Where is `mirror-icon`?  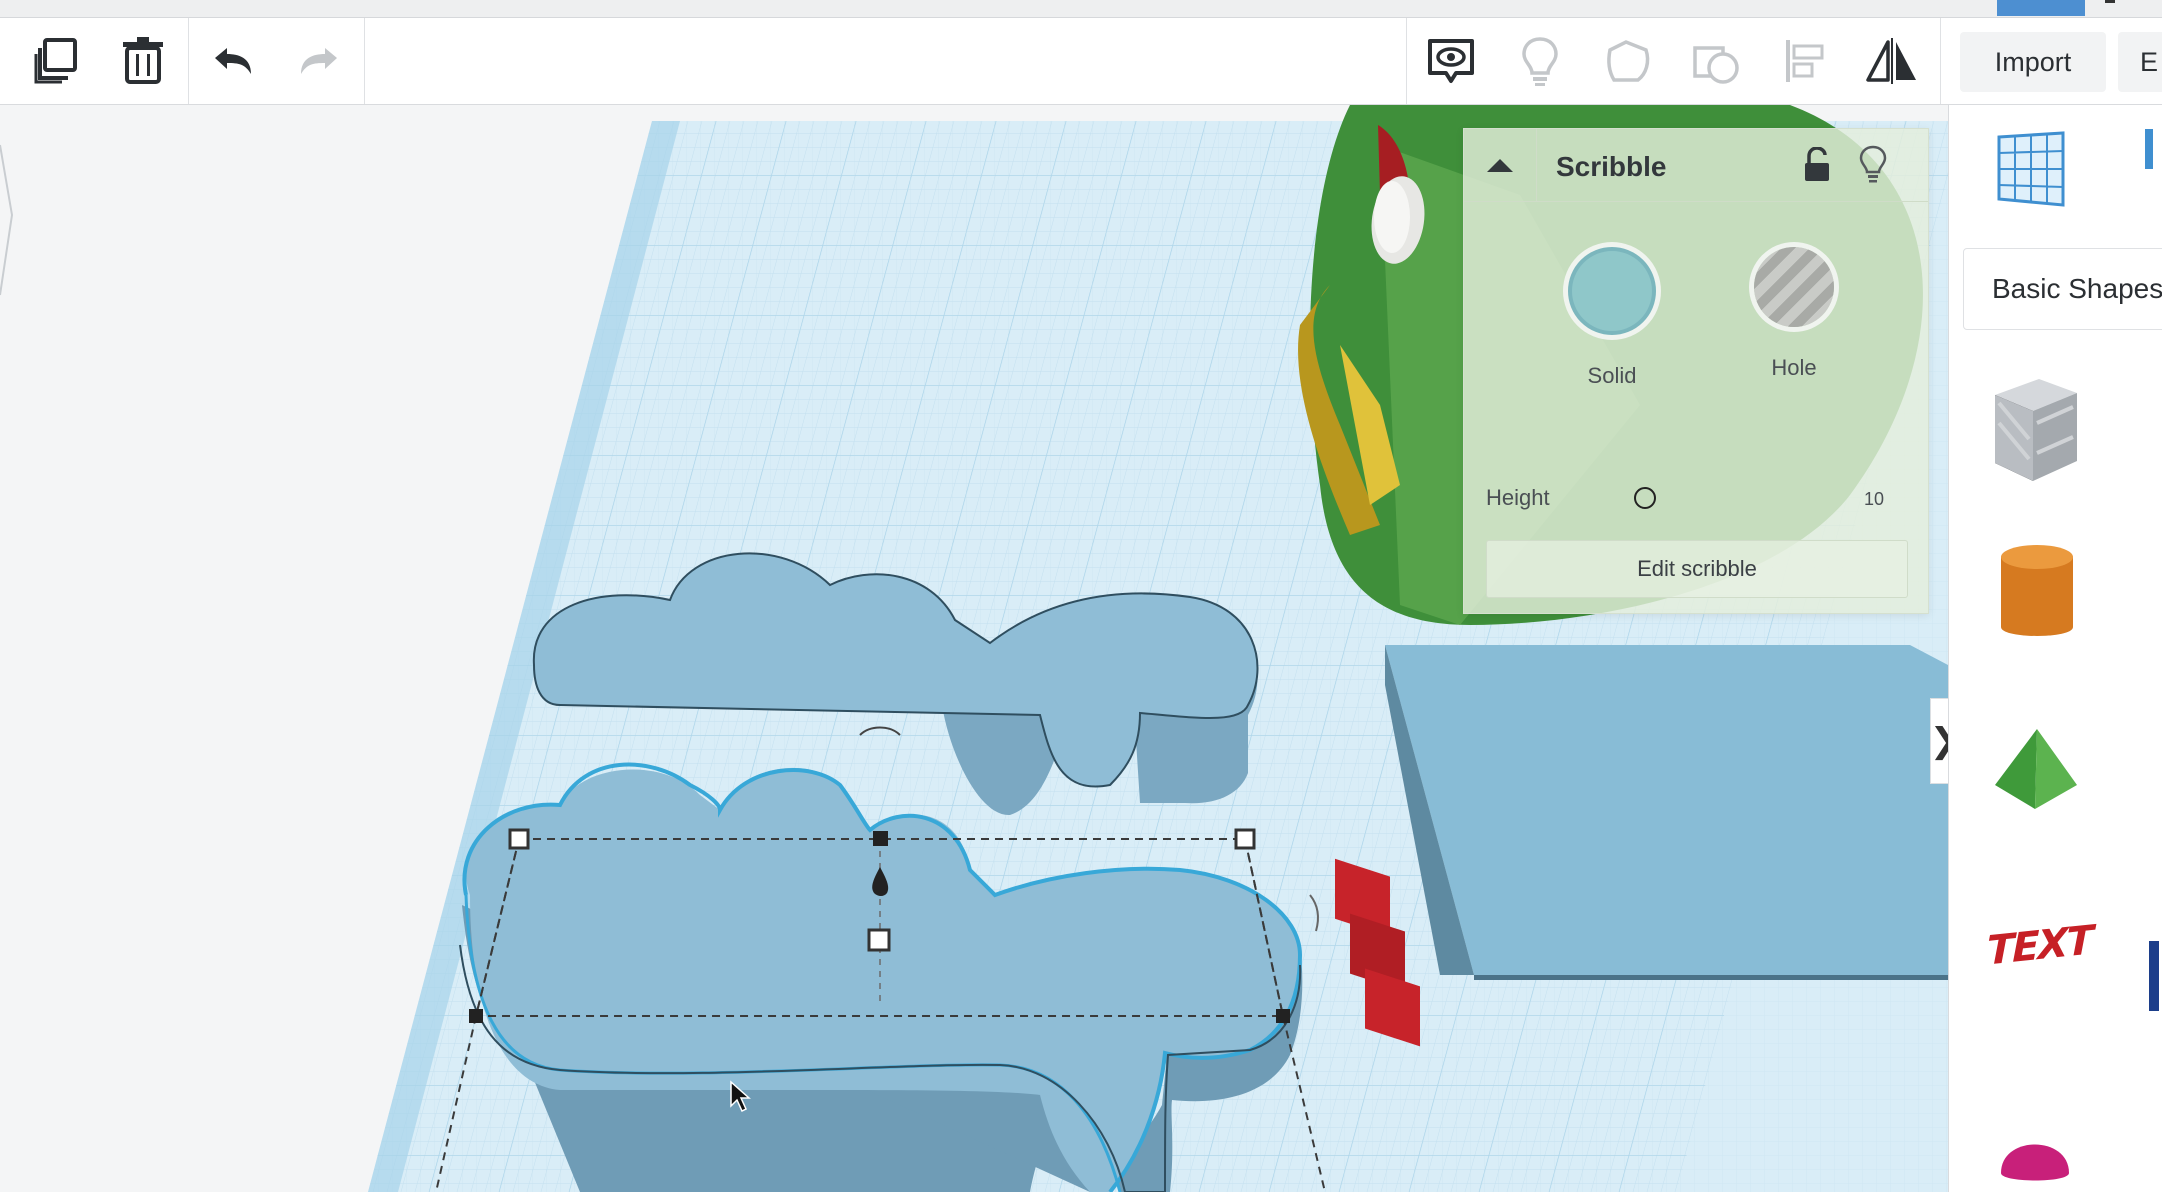 mirror-icon is located at coordinates (1891, 61).